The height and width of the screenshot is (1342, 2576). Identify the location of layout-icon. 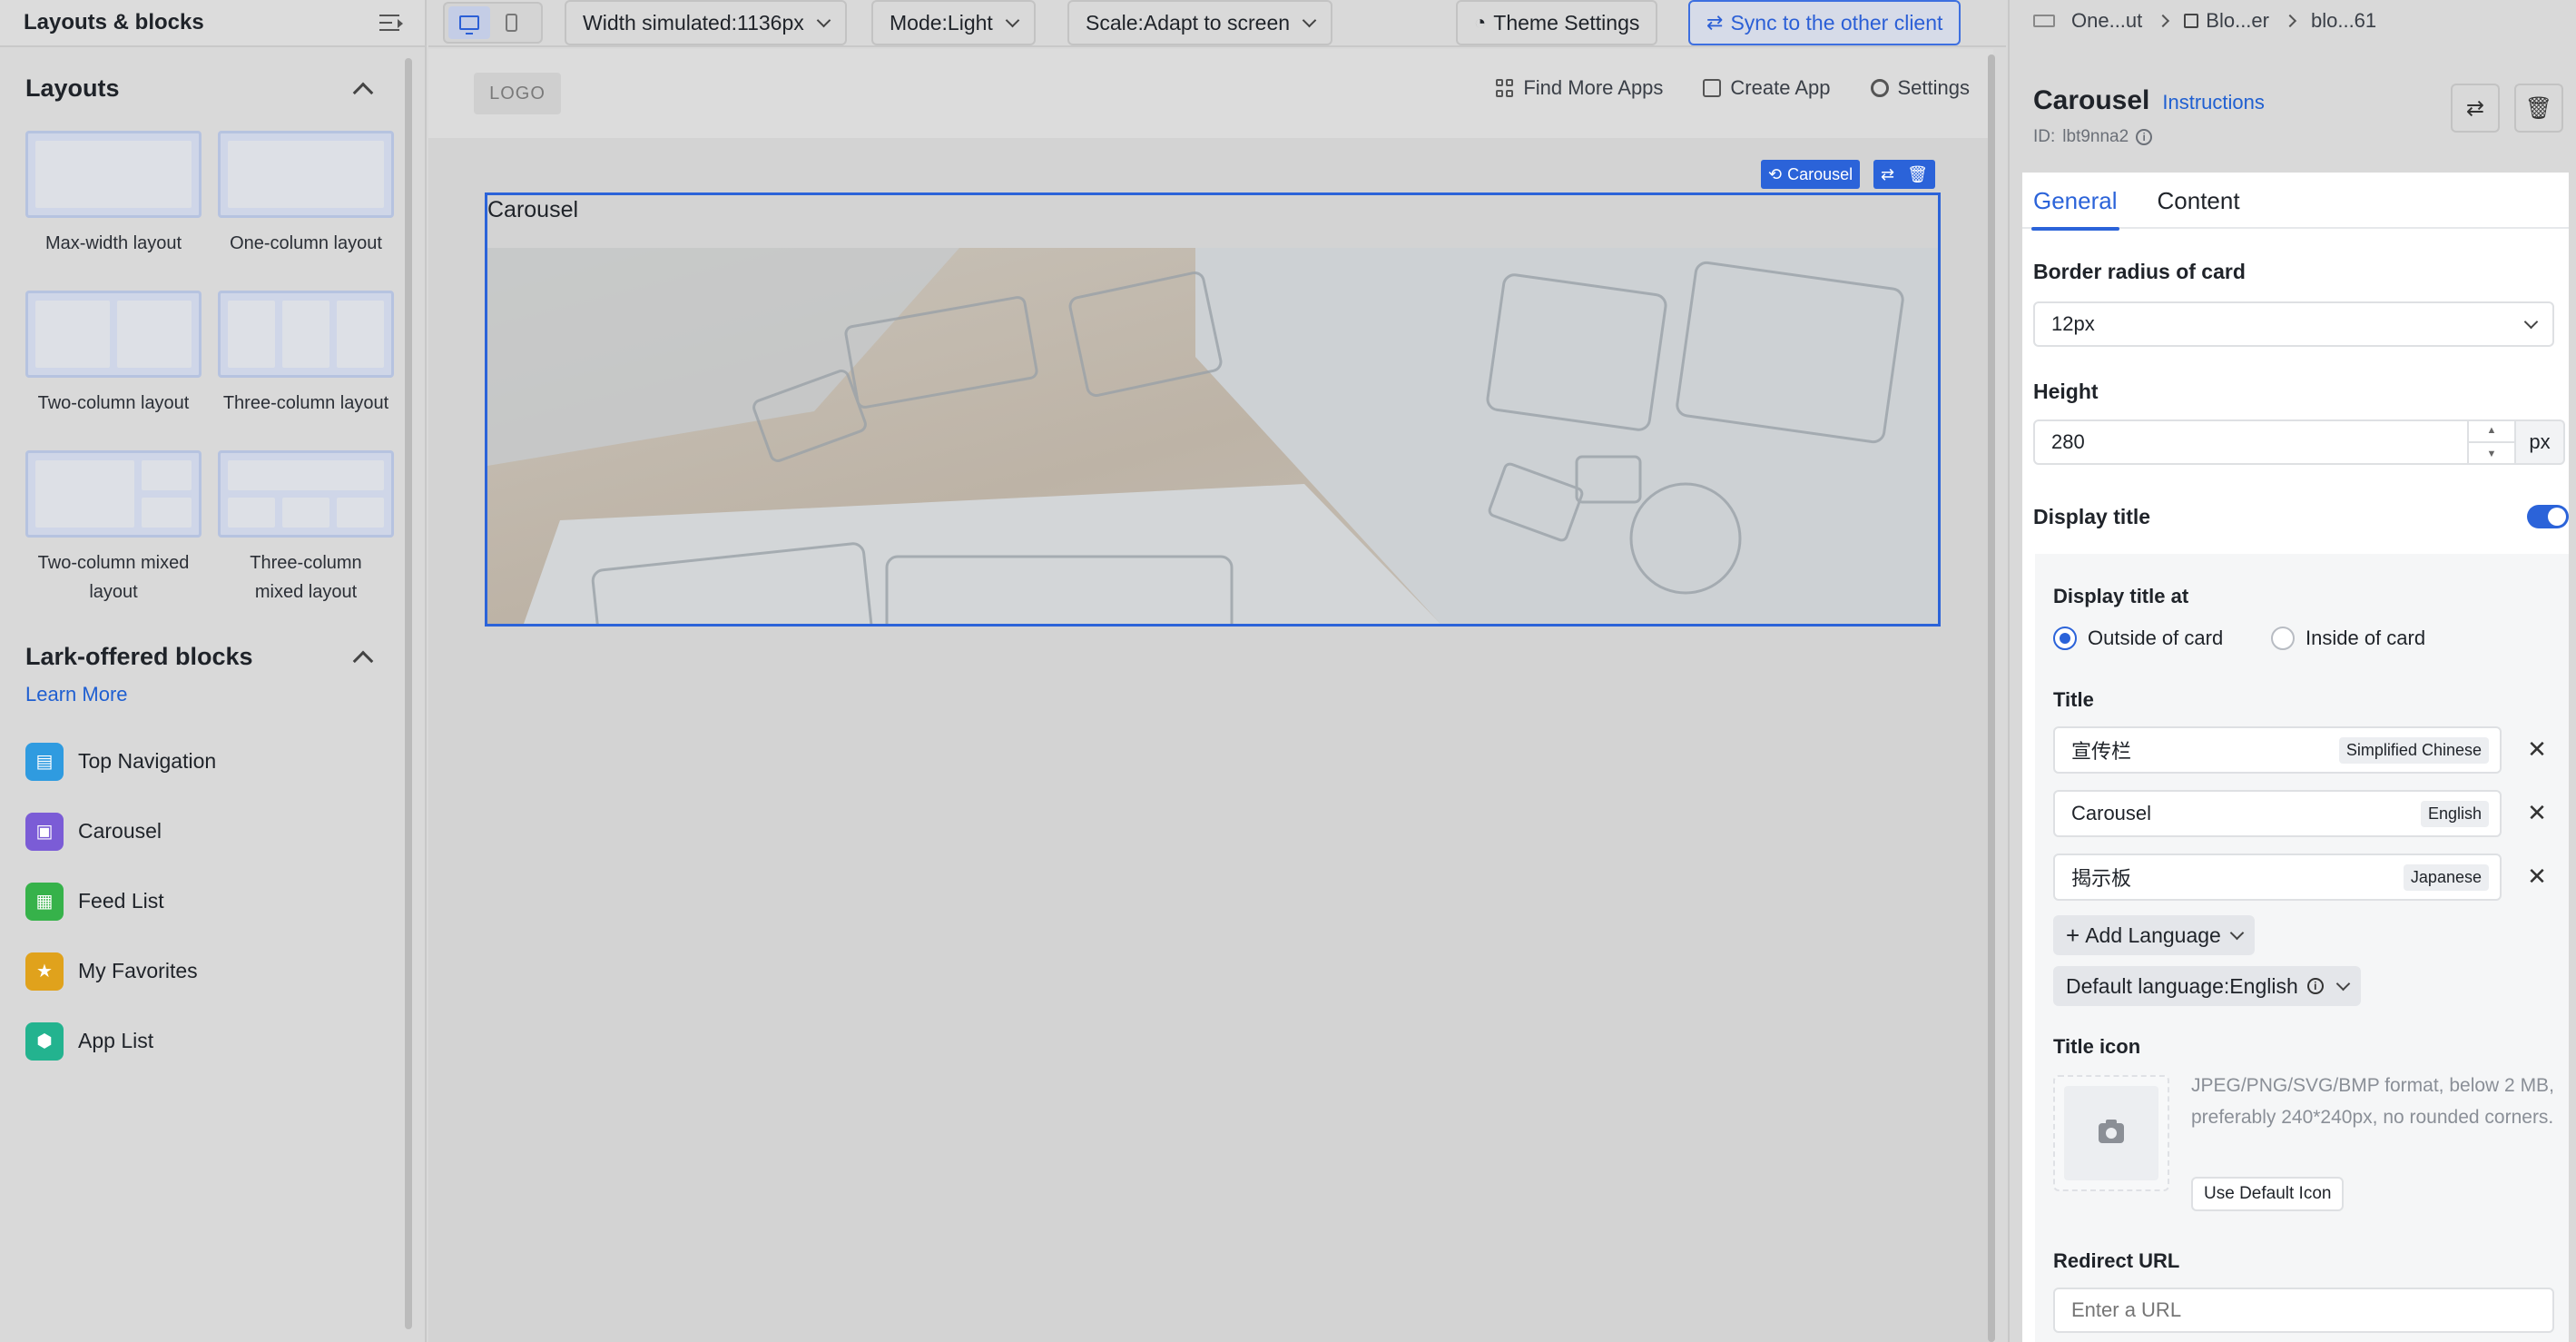
(2044, 21).